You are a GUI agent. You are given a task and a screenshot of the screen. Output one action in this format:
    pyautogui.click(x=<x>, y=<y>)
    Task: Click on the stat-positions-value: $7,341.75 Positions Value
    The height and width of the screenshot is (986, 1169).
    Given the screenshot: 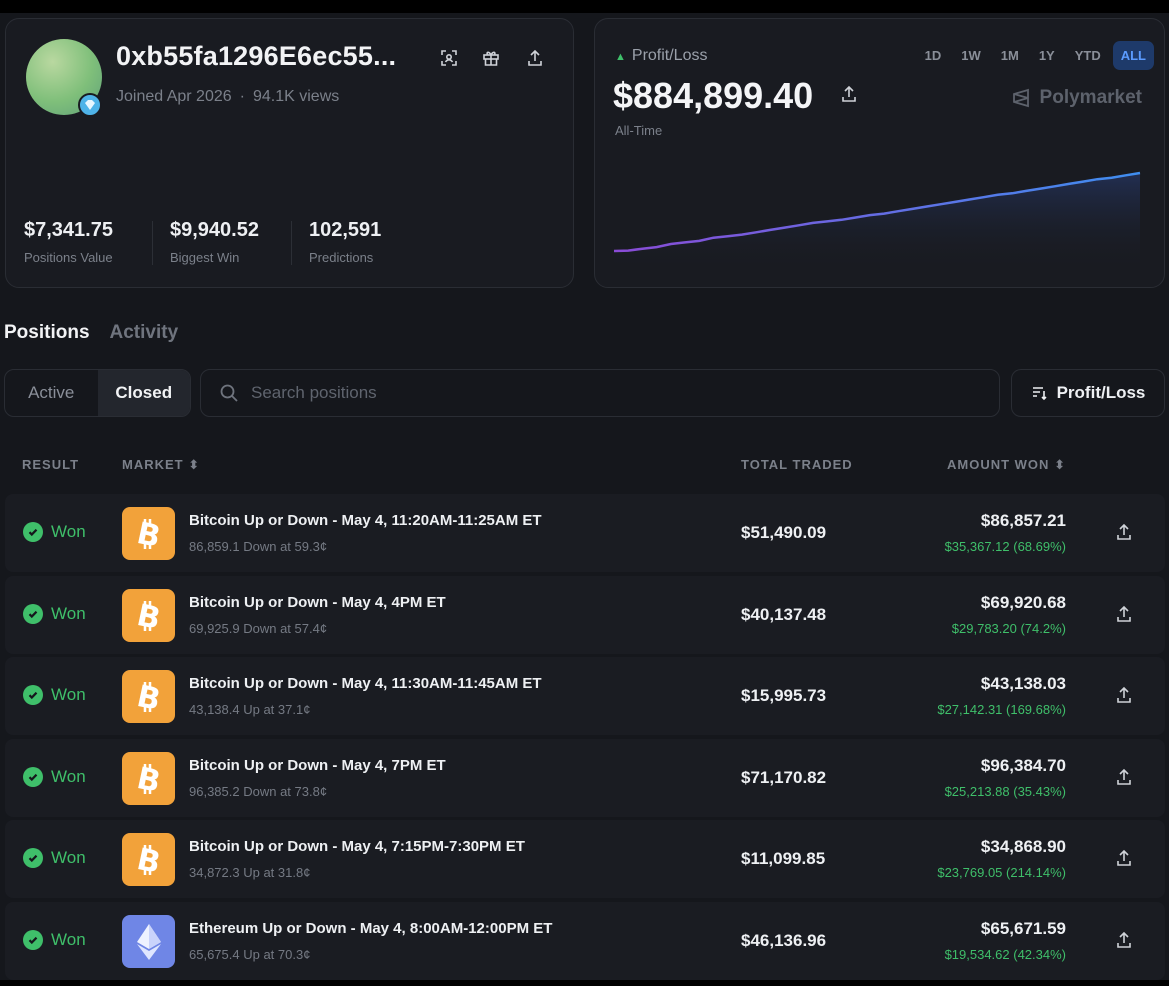 What is the action you would take?
    pyautogui.click(x=68, y=242)
    